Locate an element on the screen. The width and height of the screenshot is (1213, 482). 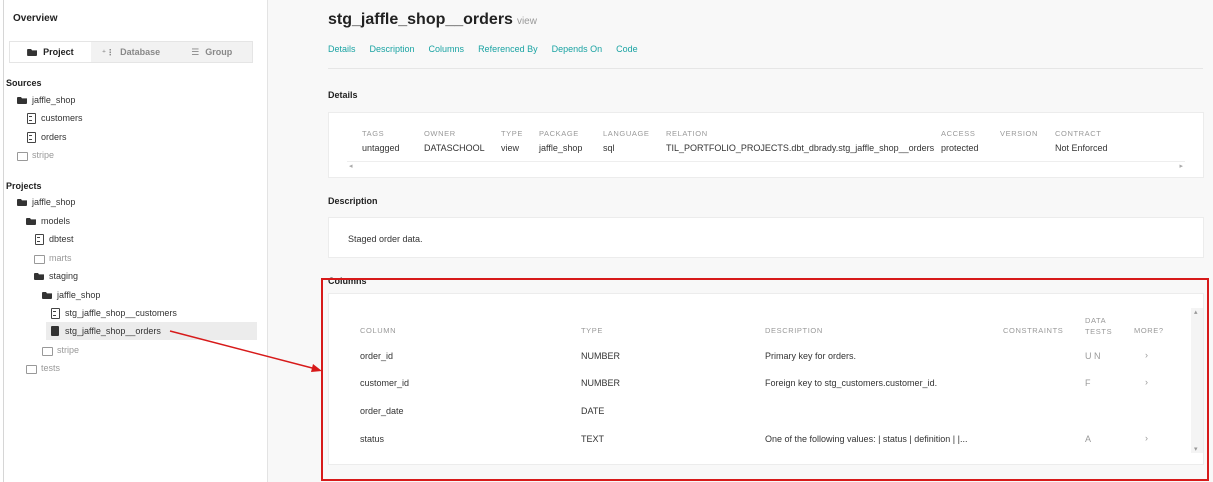
description-card: Staged order data. is located at coordinates (766, 237).